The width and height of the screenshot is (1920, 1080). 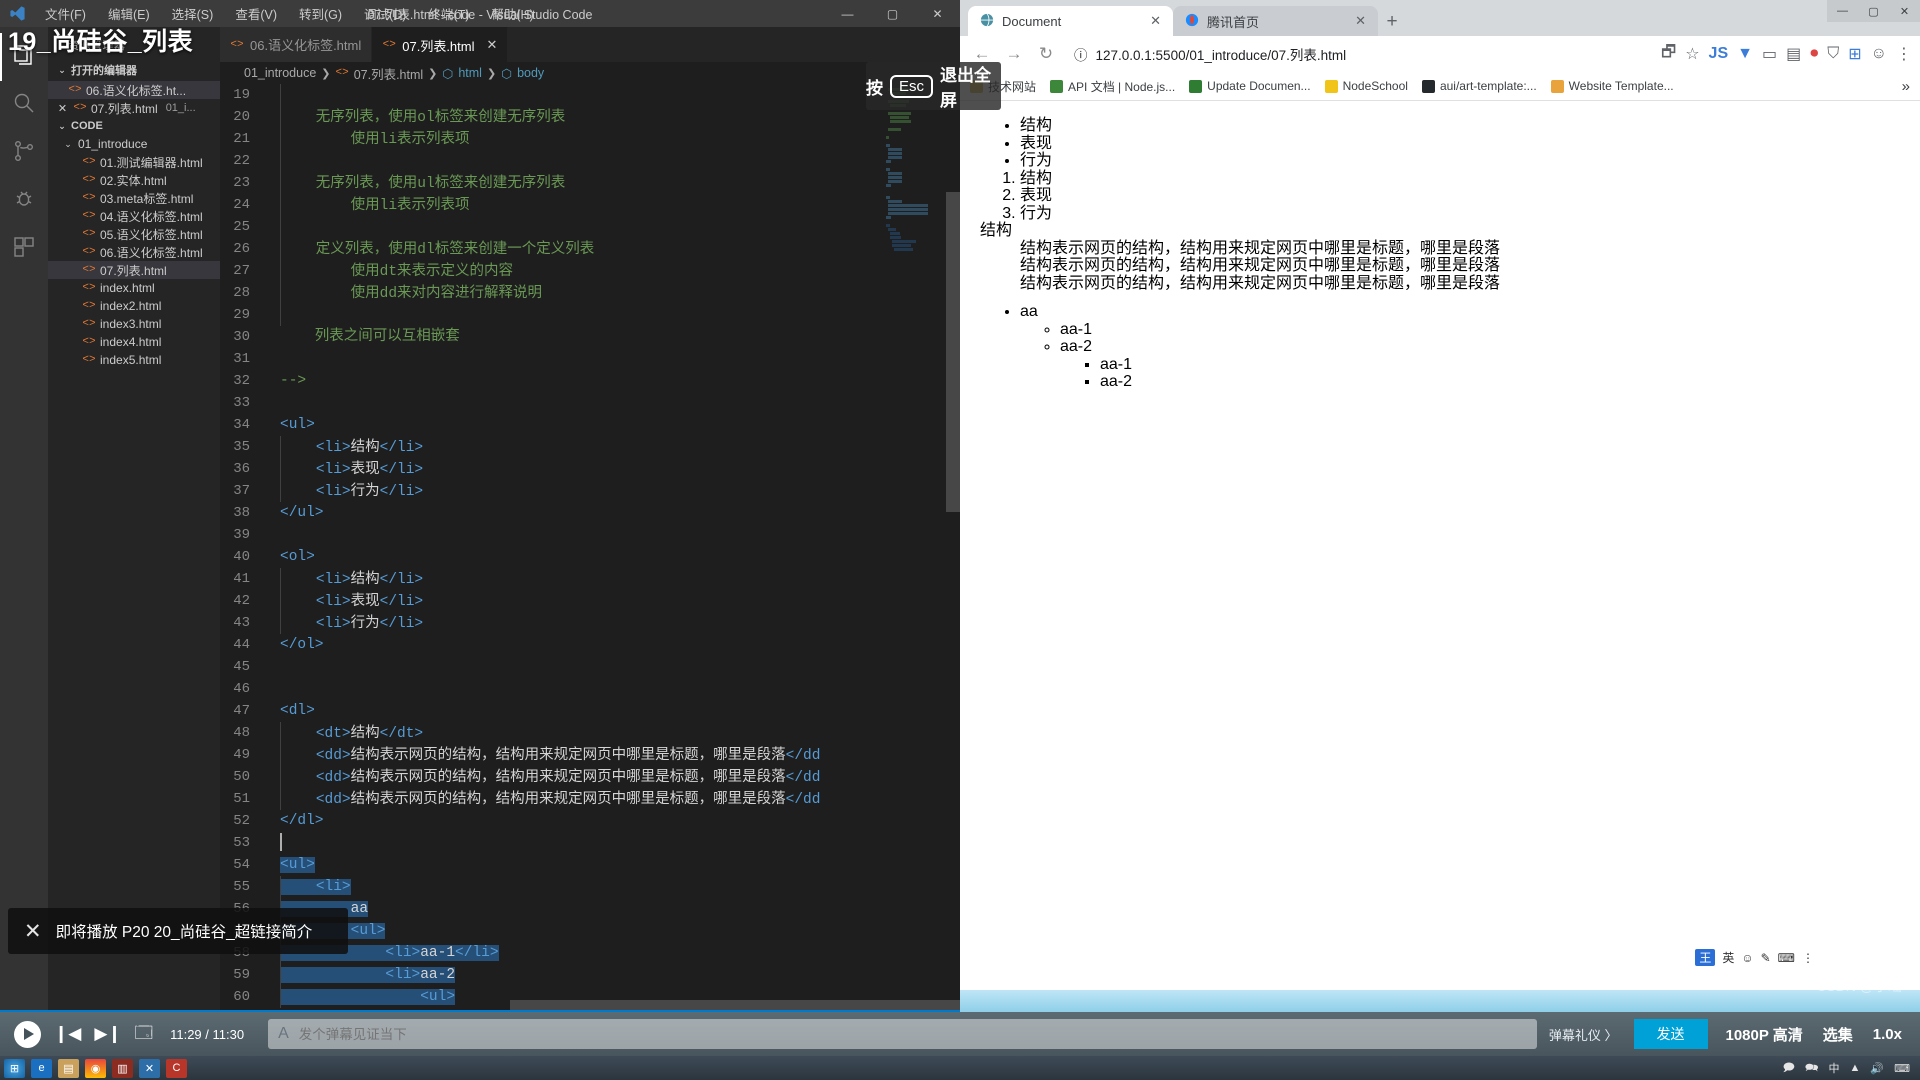 What do you see at coordinates (440, 44) in the screenshot?
I see `tab-07: <> 07.列表.html ✕` at bounding box center [440, 44].